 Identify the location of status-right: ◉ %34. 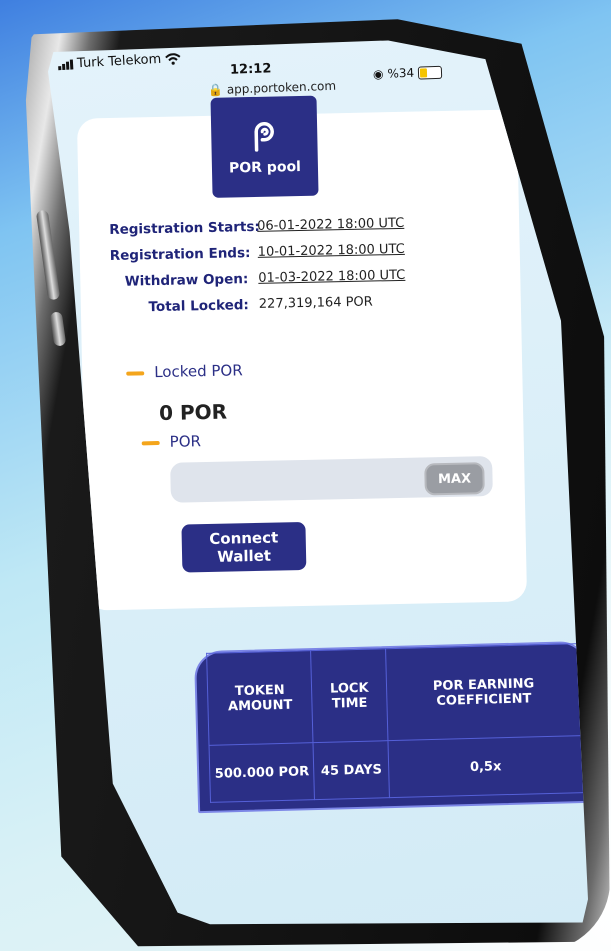
(408, 73).